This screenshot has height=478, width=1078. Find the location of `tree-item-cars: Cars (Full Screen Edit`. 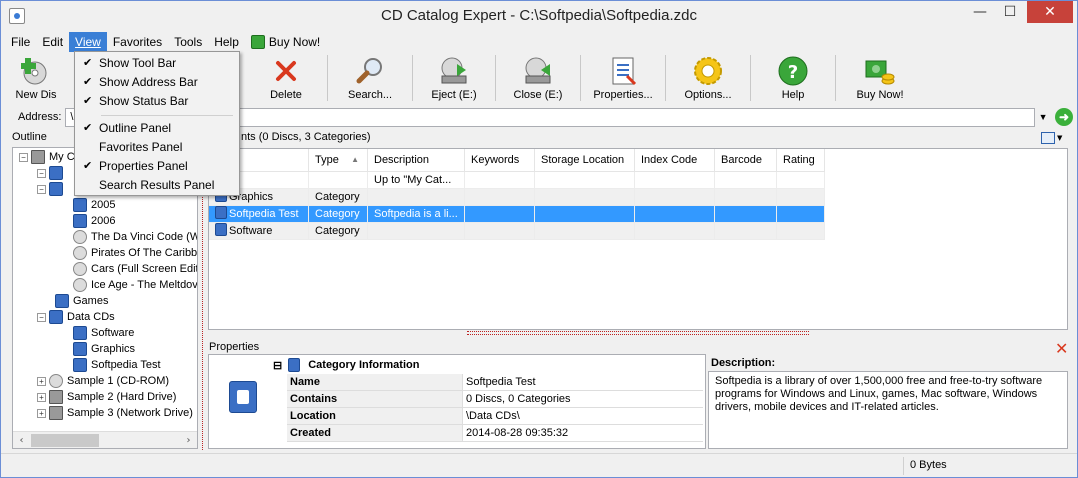

tree-item-cars: Cars (Full Screen Edit is located at coordinates (135, 269).